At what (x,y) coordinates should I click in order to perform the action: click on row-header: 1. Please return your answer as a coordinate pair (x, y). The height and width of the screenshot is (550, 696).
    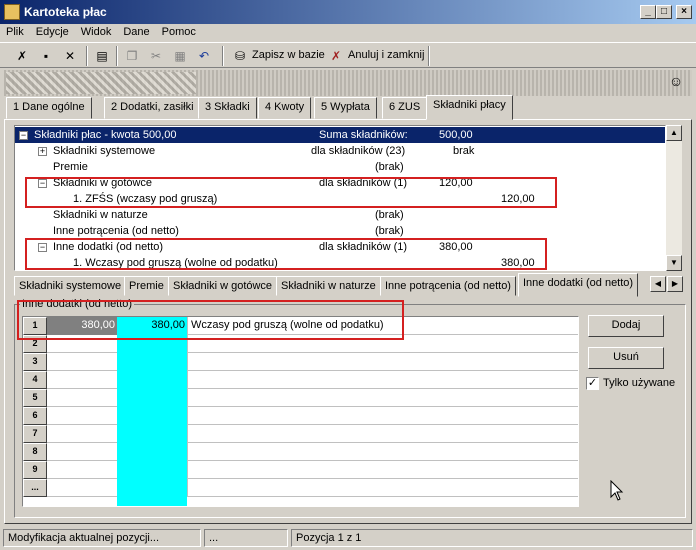
    Looking at the image, I should click on (35, 326).